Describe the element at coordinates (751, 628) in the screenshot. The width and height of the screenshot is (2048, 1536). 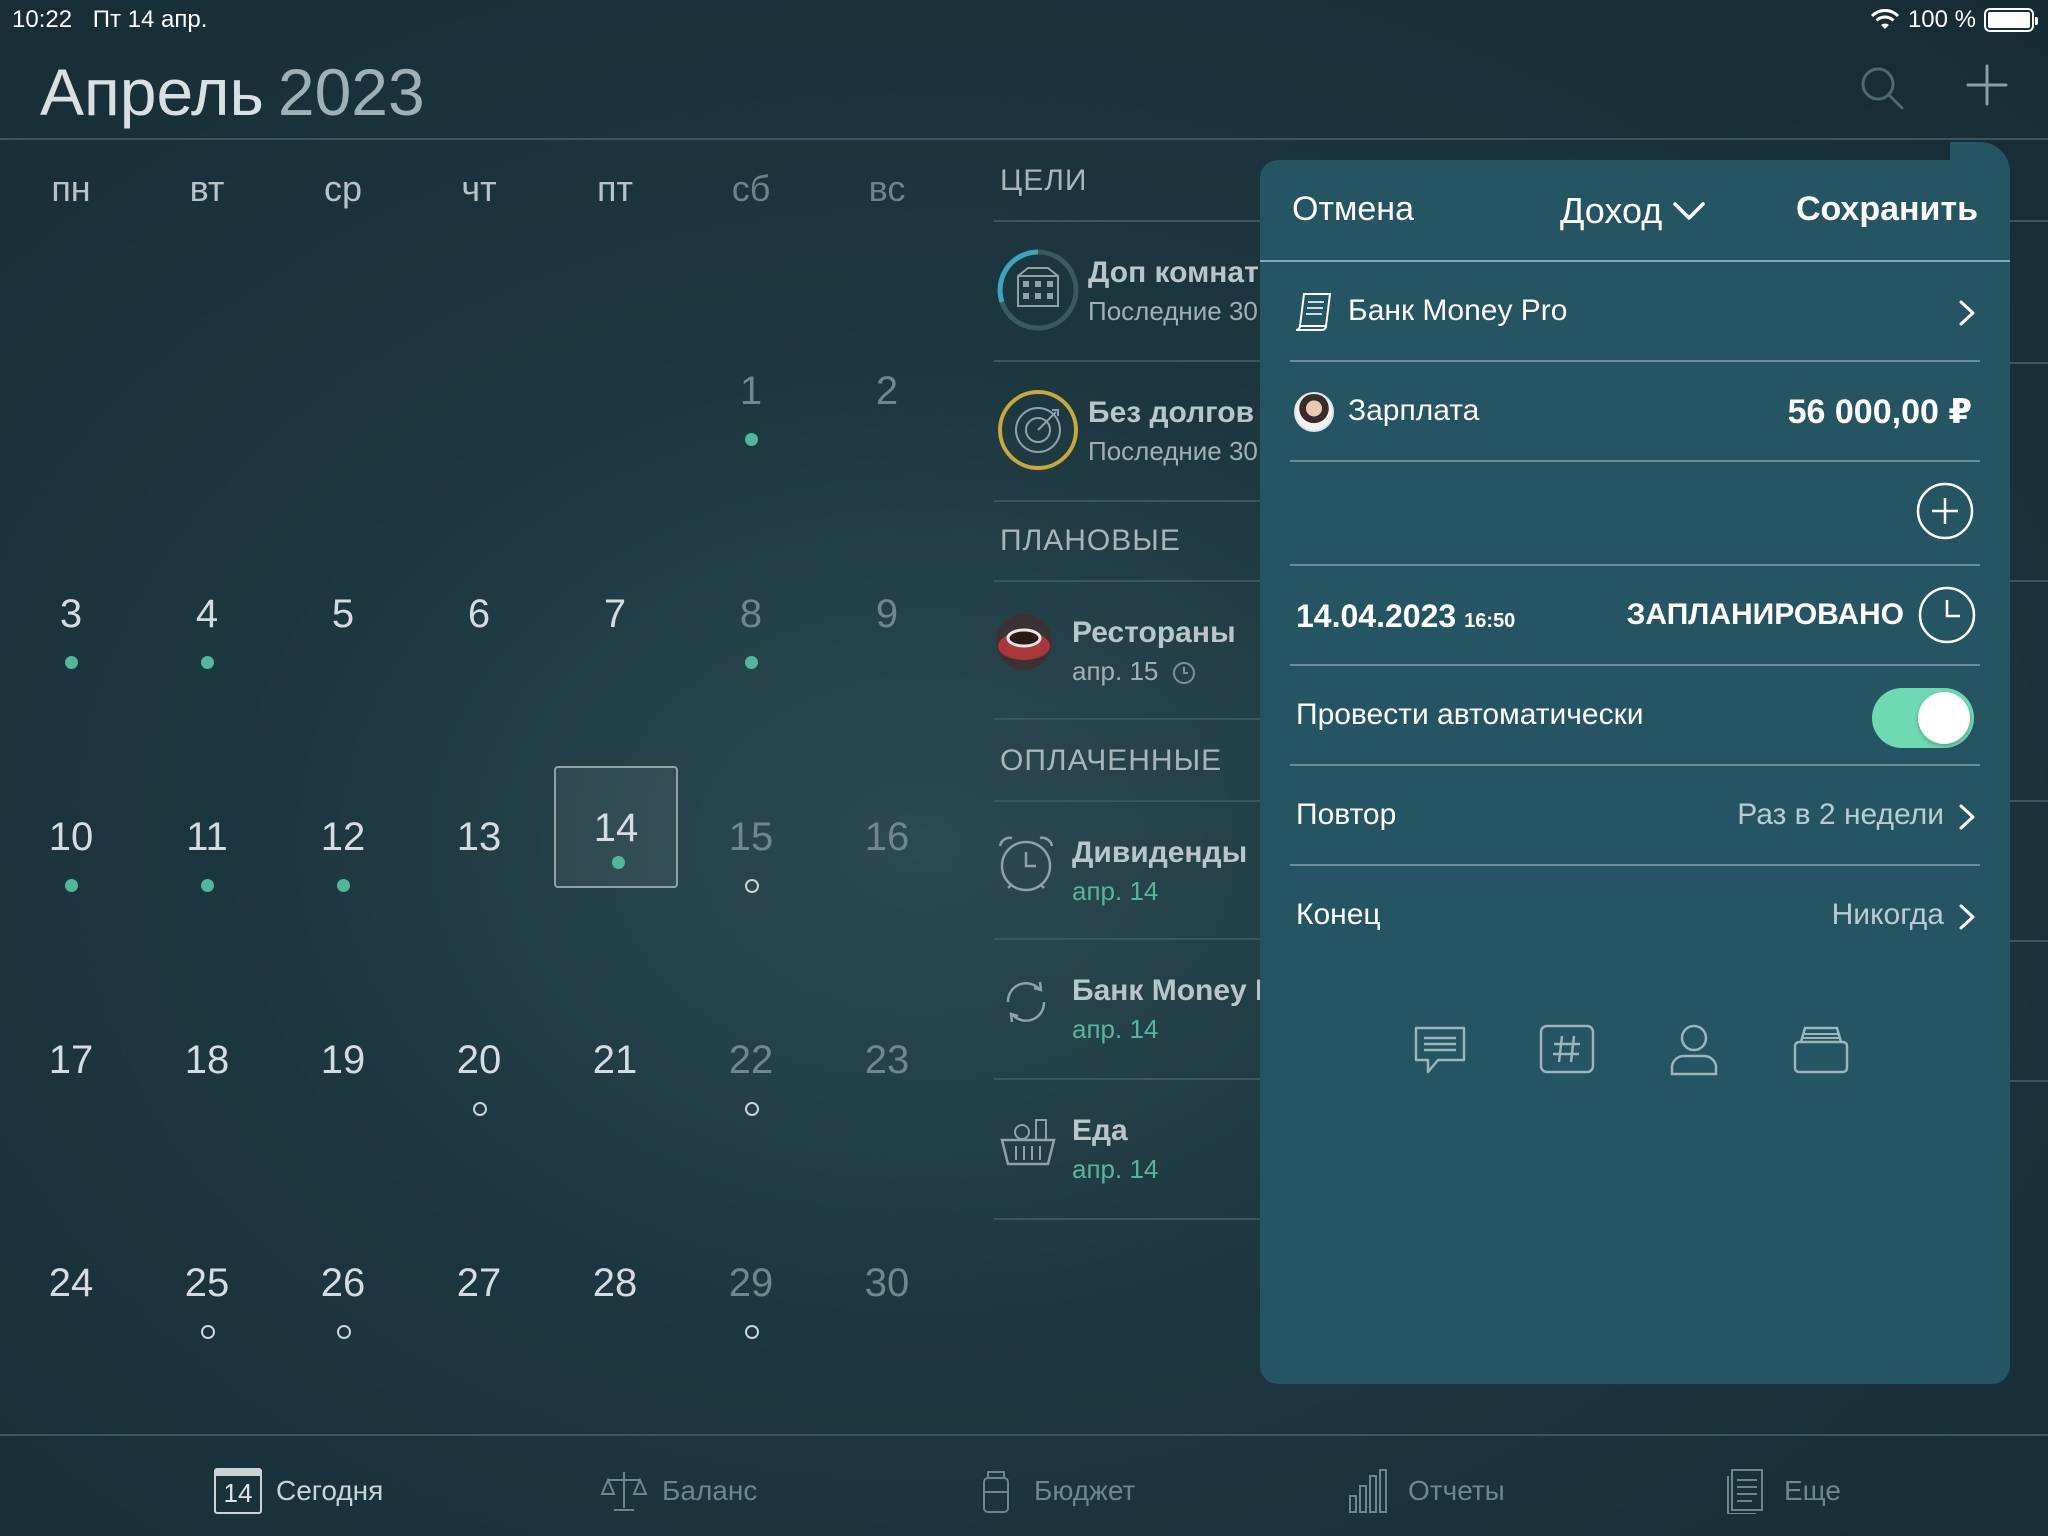
I see `calendar-day: 8` at that location.